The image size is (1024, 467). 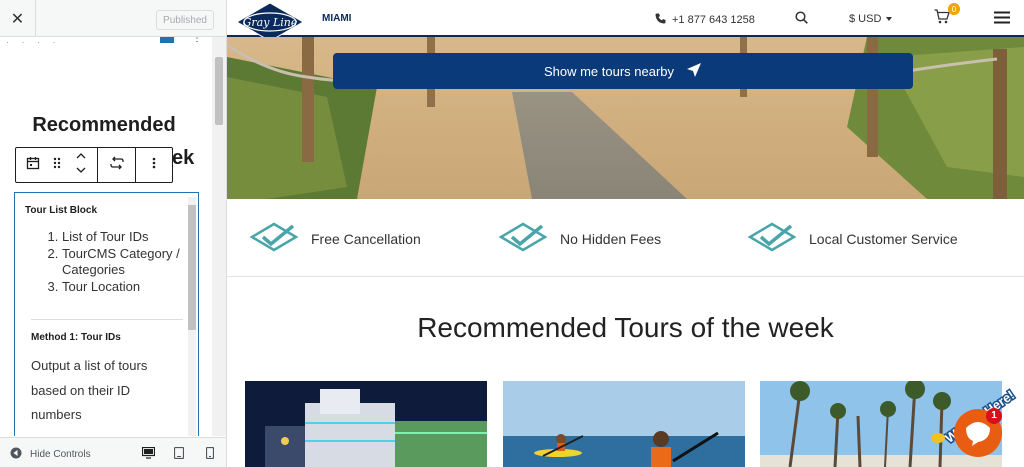 I want to click on menu-icon, so click(x=1002, y=20).